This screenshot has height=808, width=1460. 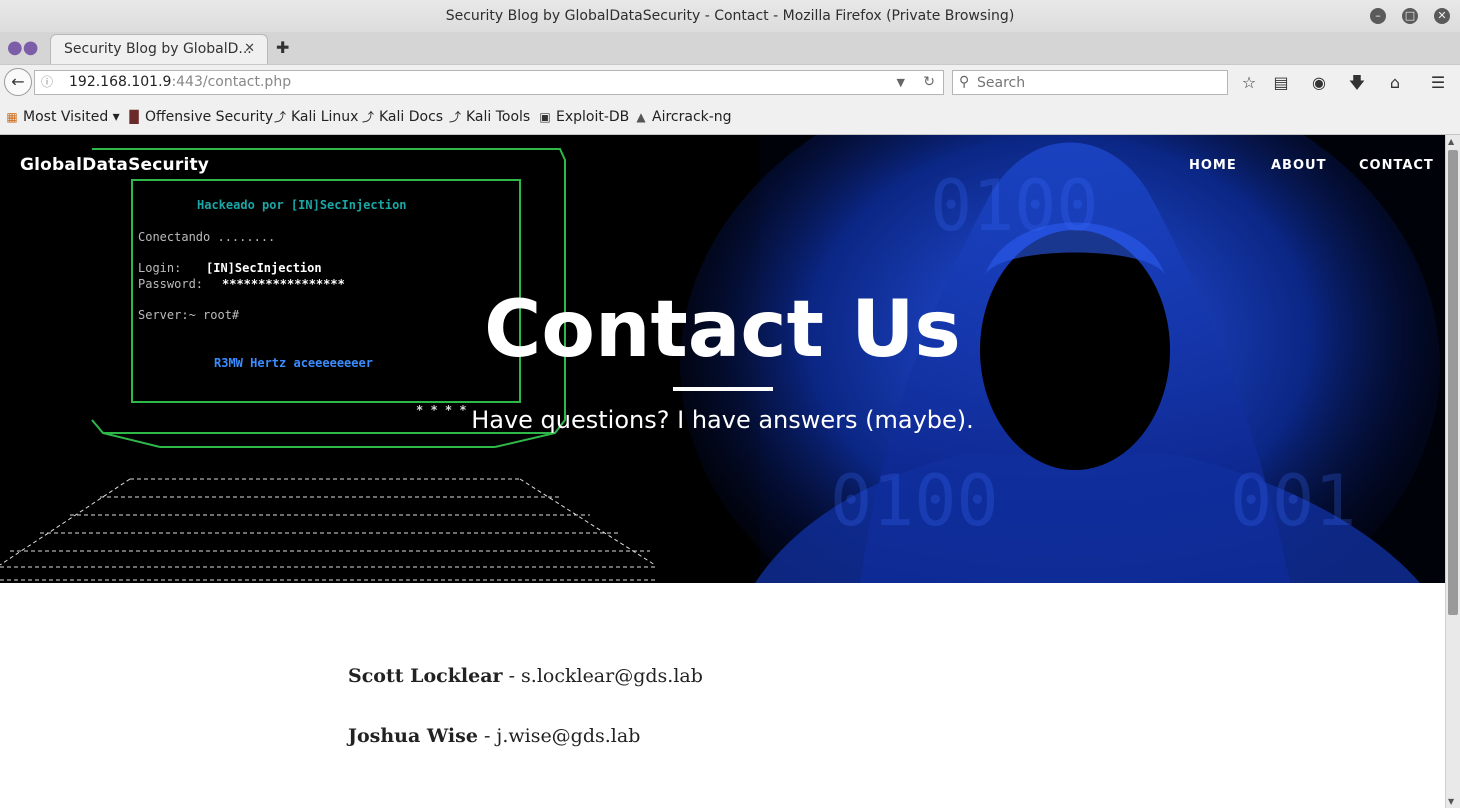 I want to click on contact-email: j.wise@gds.lab, so click(x=568, y=736).